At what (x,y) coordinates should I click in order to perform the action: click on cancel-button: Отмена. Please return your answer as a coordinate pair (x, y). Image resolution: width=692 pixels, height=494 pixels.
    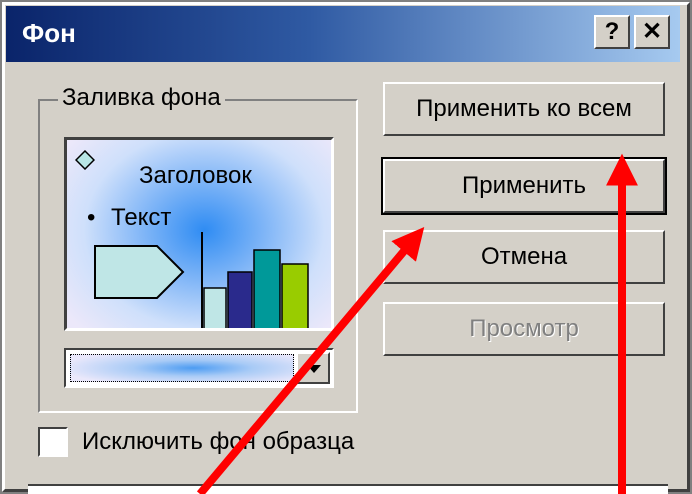
    Looking at the image, I should click on (524, 257).